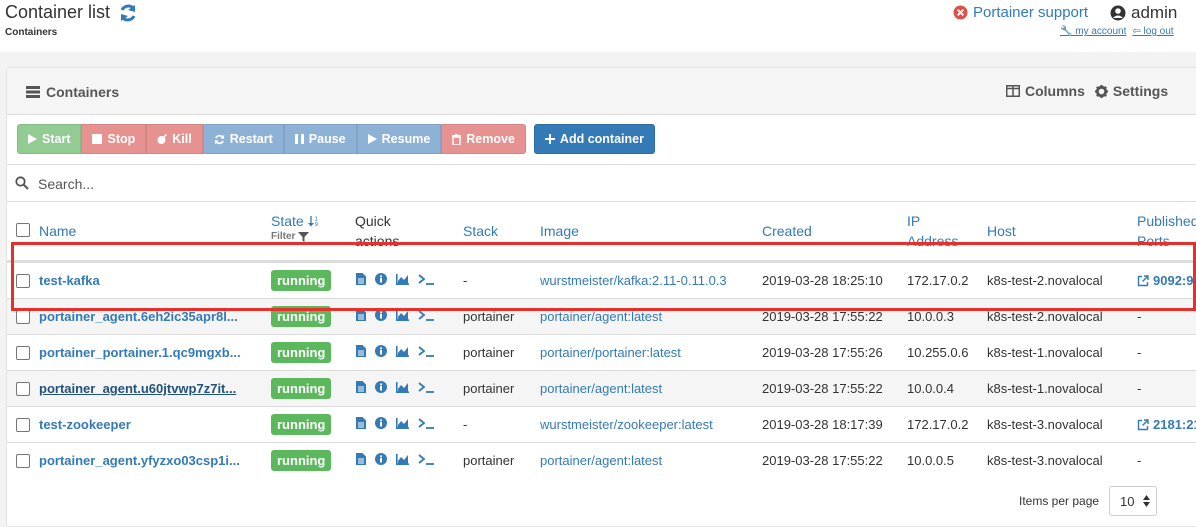  I want to click on published-ports-cell: 2181:218, so click(1166, 425).